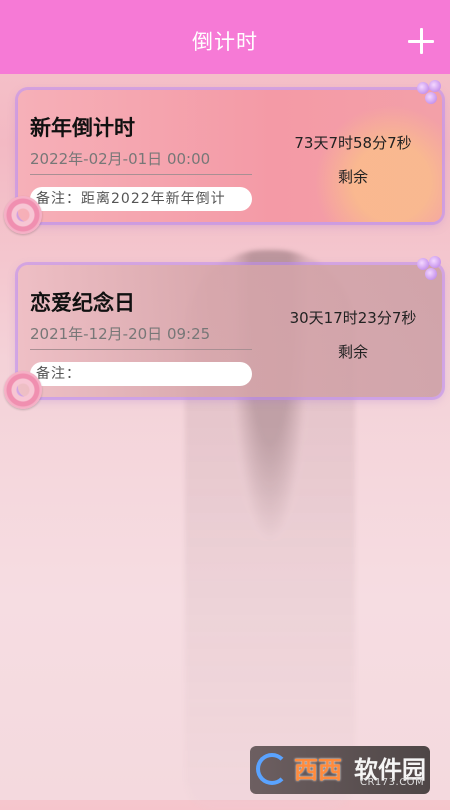  What do you see at coordinates (141, 199) in the screenshot?
I see `event-note: 备注：距离2022年新年倒计` at bounding box center [141, 199].